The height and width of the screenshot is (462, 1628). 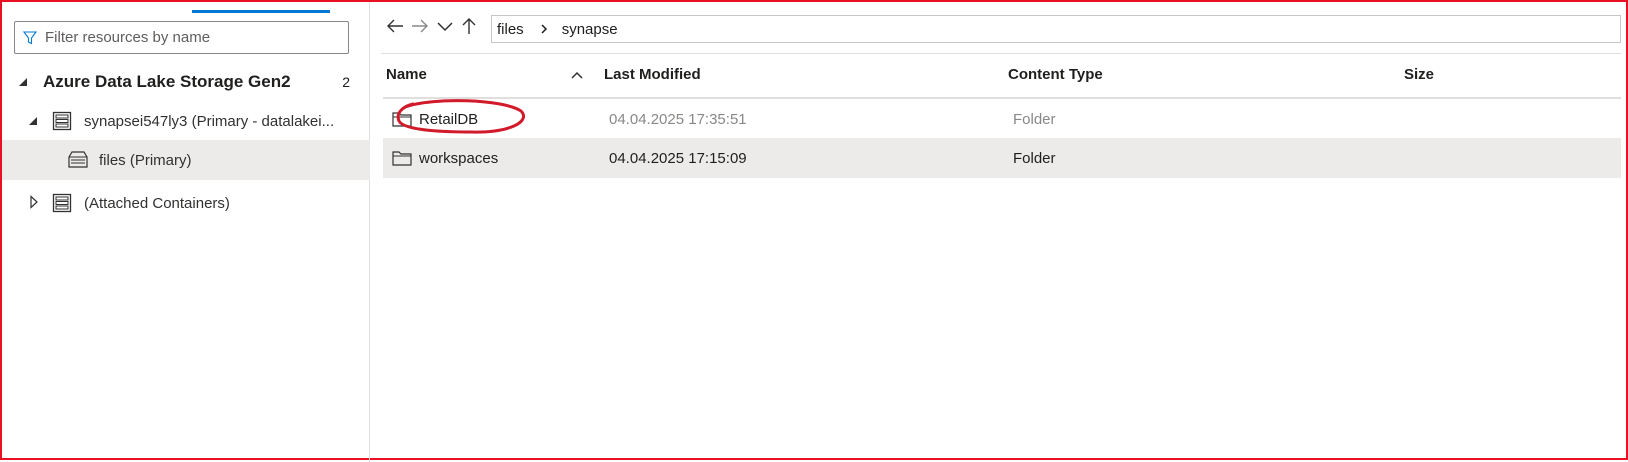 I want to click on filter-resources-box, so click(x=181, y=37).